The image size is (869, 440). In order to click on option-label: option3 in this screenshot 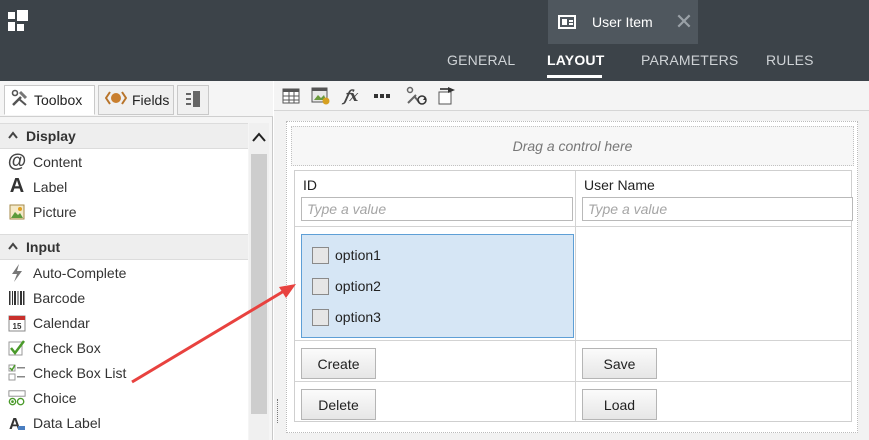, I will do `click(358, 317)`.